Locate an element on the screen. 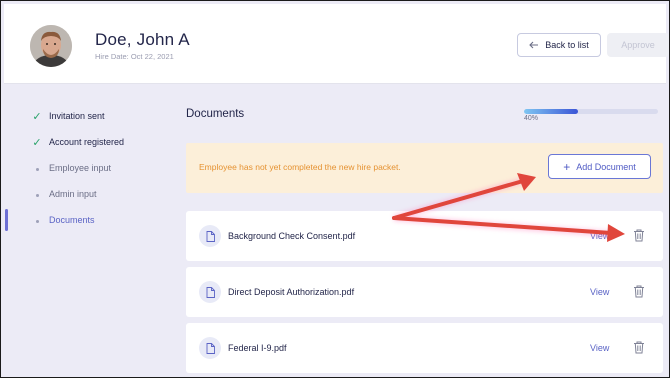 The width and height of the screenshot is (670, 378). document-name: Direct Deposit Authorization.pdf is located at coordinates (291, 292).